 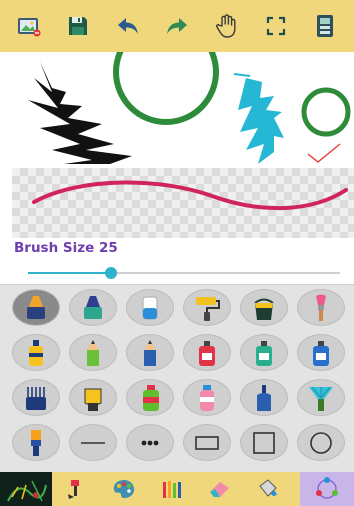 I want to click on glove-tool, so click(x=93, y=397).